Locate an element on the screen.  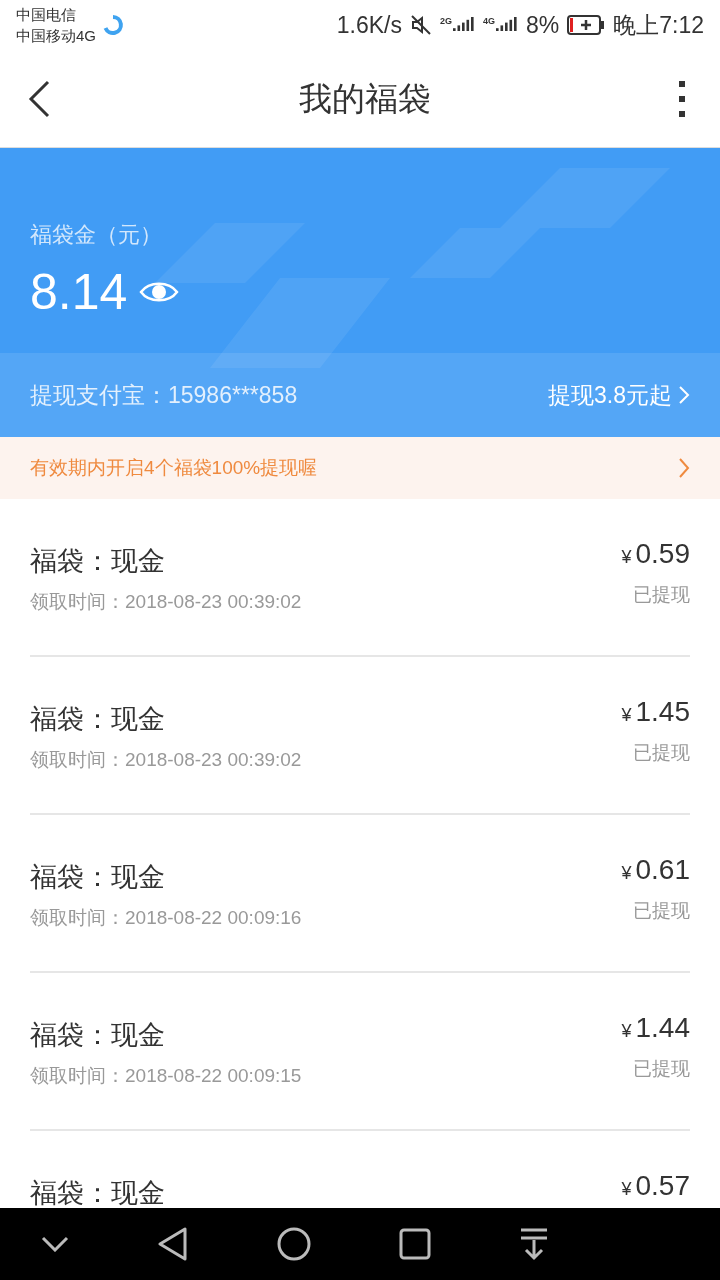
alipay-account: 提现支付宝：15986***858 is located at coordinates (164, 395).